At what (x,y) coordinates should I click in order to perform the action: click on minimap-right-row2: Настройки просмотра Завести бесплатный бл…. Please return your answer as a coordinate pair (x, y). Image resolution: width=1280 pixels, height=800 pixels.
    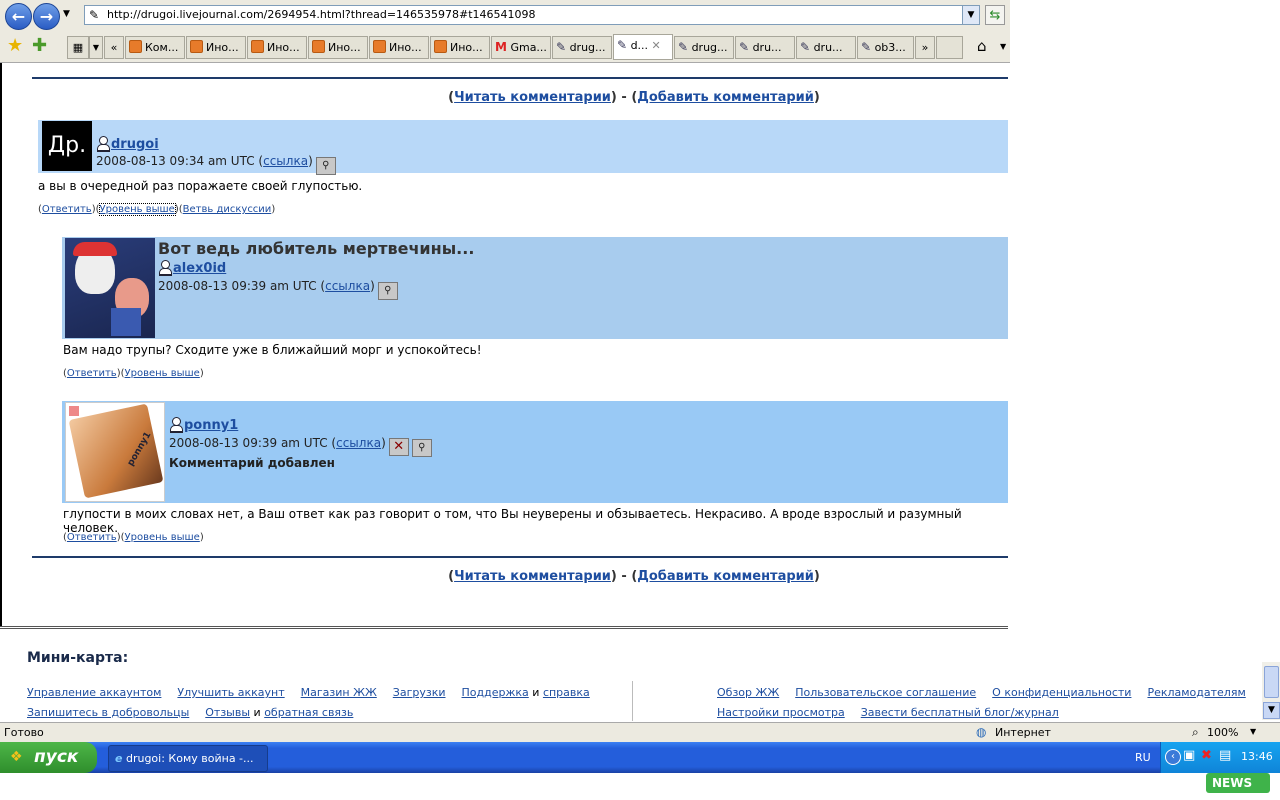
    Looking at the image, I should click on (896, 712).